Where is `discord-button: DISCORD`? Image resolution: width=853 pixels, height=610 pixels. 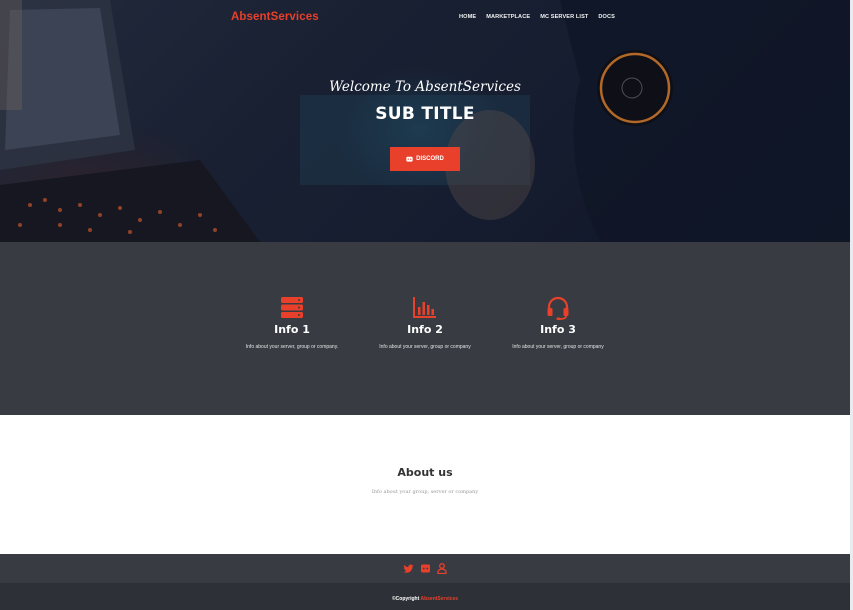 discord-button: DISCORD is located at coordinates (425, 159).